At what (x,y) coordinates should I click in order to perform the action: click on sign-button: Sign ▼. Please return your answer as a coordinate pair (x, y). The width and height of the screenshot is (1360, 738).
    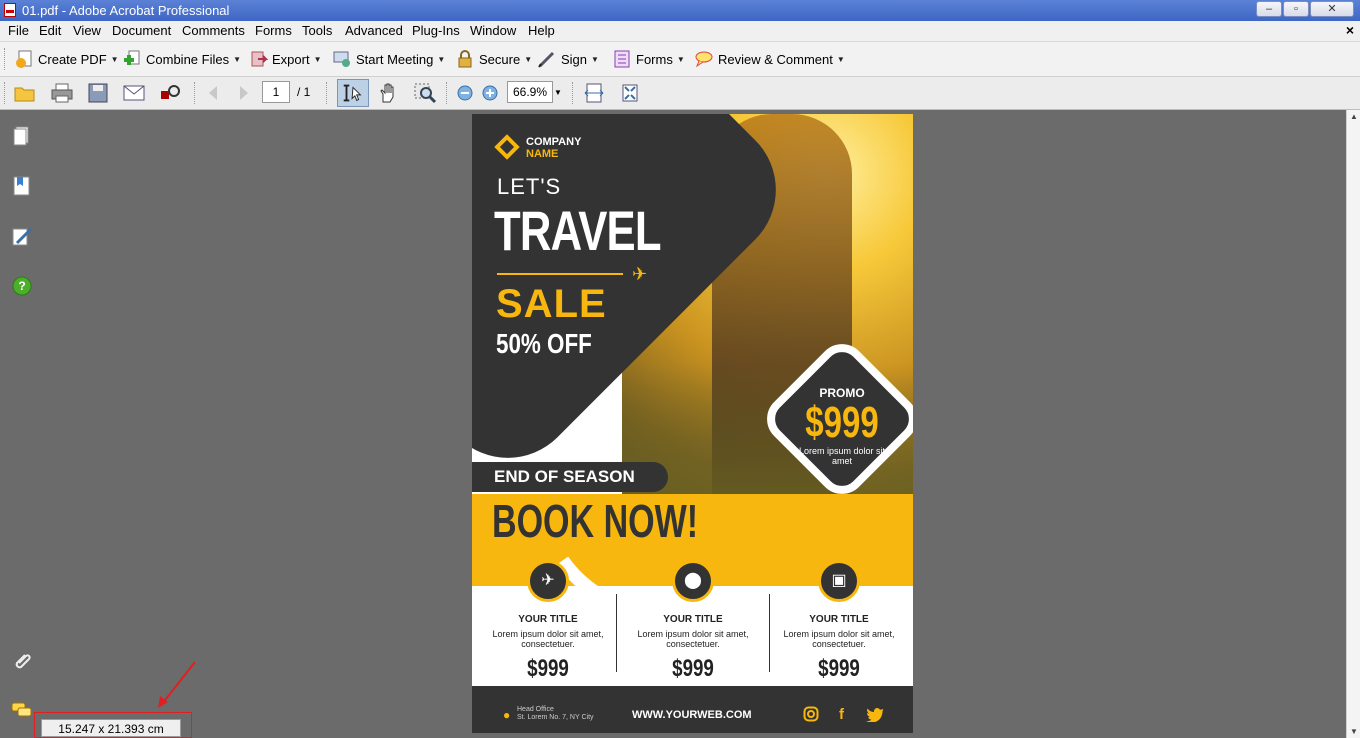
    Looking at the image, I should click on (568, 59).